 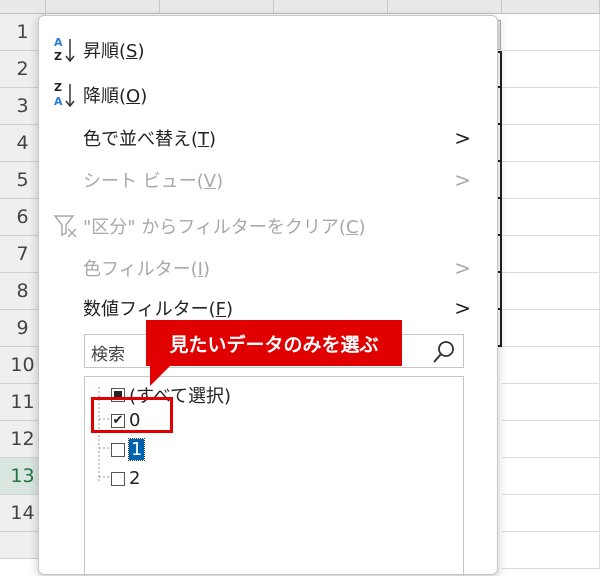 What do you see at coordinates (217, 7) in the screenshot?
I see `column-header-b` at bounding box center [217, 7].